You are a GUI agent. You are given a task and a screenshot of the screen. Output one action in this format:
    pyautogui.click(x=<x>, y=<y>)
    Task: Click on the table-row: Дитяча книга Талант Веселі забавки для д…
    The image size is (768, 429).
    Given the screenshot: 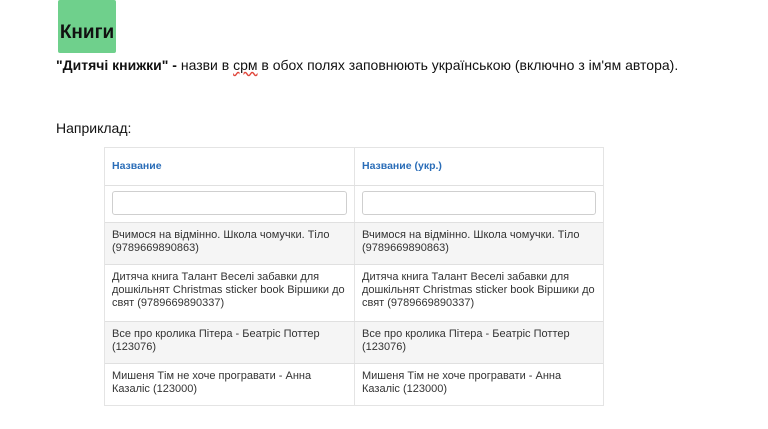 What is the action you would take?
    pyautogui.click(x=354, y=292)
    